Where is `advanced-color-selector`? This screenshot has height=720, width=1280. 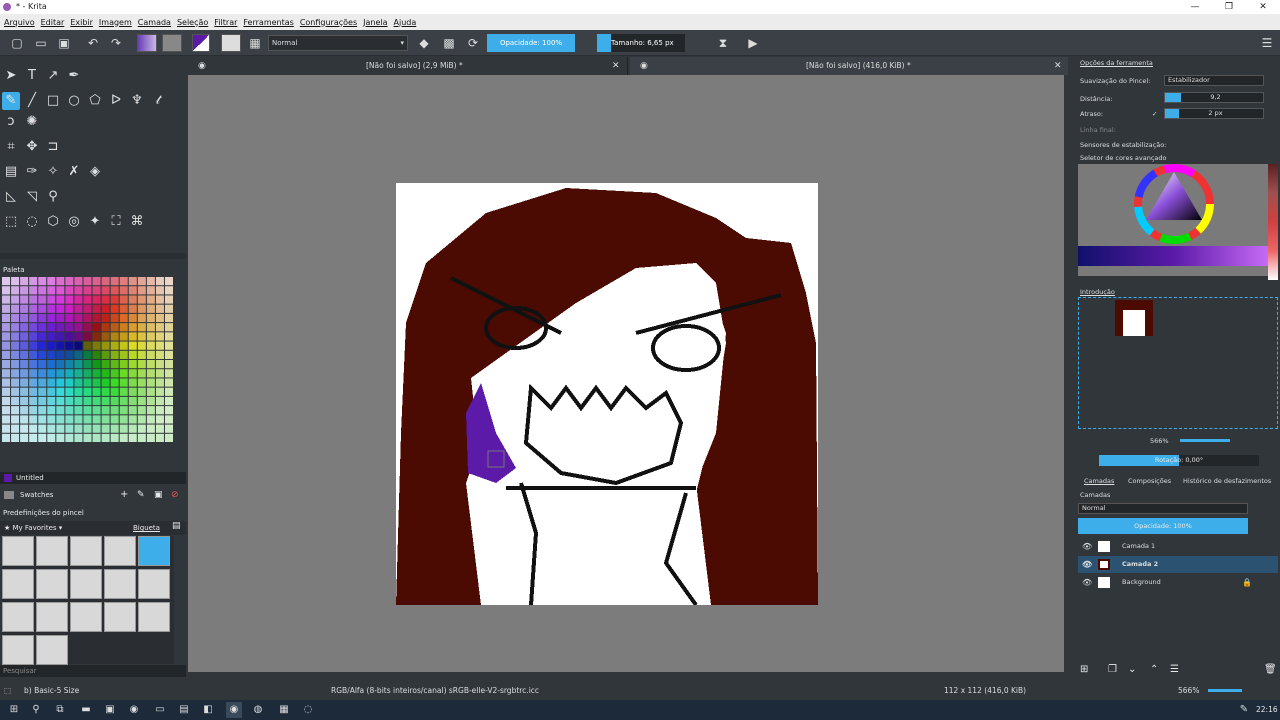 advanced-color-selector is located at coordinates (1174, 220).